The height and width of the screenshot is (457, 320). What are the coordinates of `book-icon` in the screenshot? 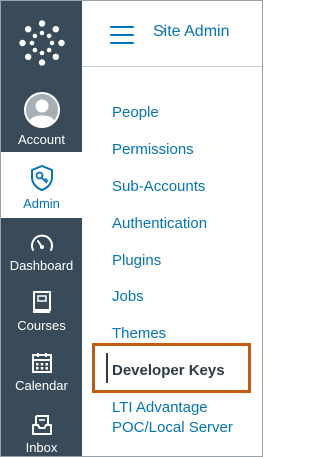 It's located at (41, 302).